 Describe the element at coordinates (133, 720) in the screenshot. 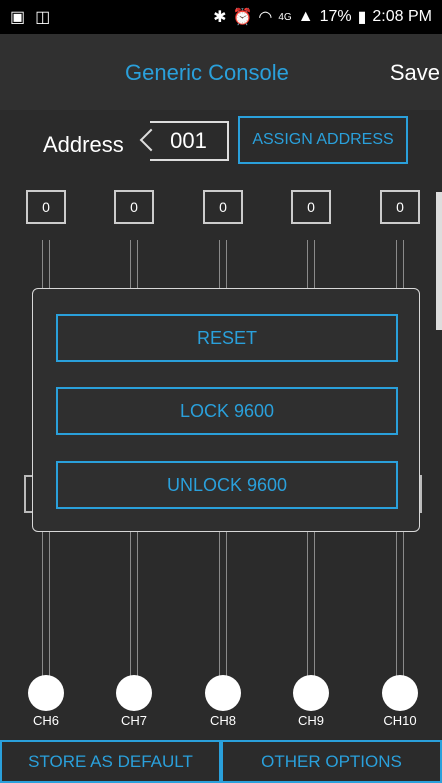

I see `channel-label: CH7` at that location.